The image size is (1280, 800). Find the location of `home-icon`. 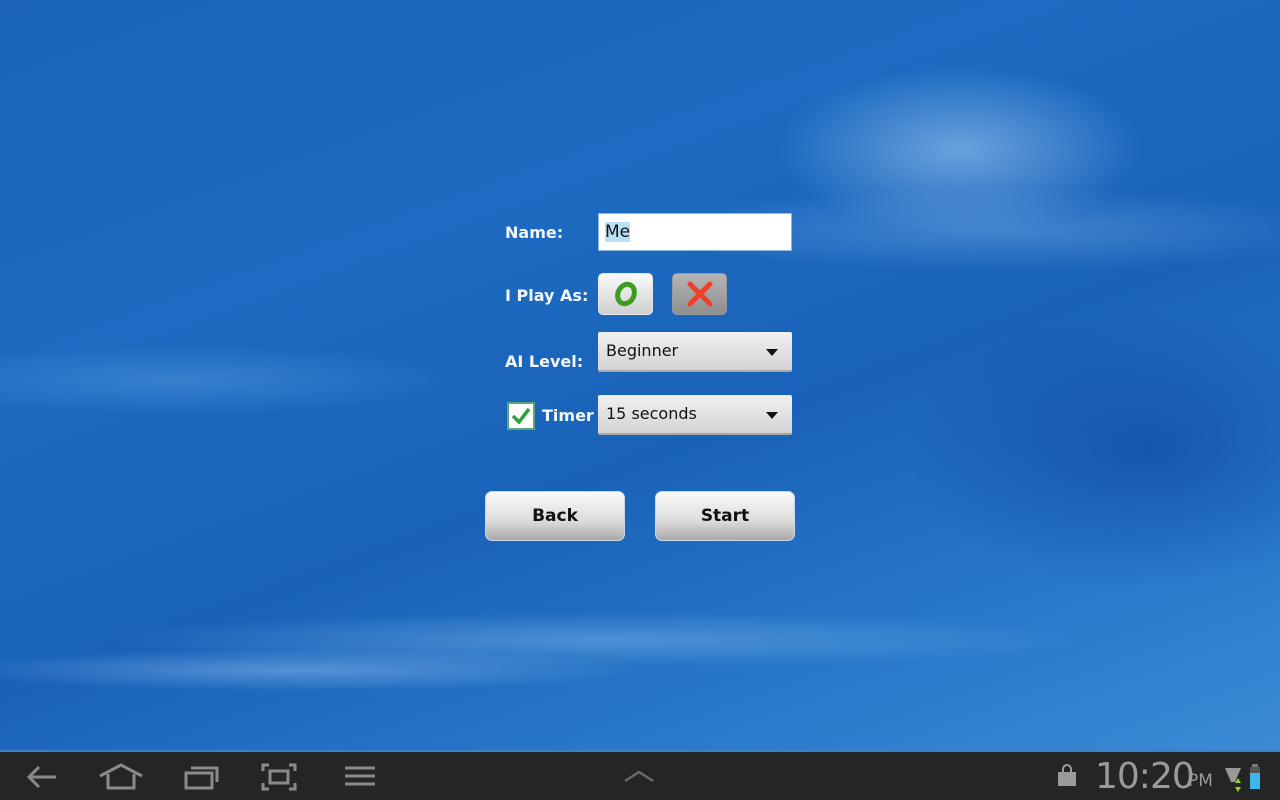

home-icon is located at coordinates (121, 777).